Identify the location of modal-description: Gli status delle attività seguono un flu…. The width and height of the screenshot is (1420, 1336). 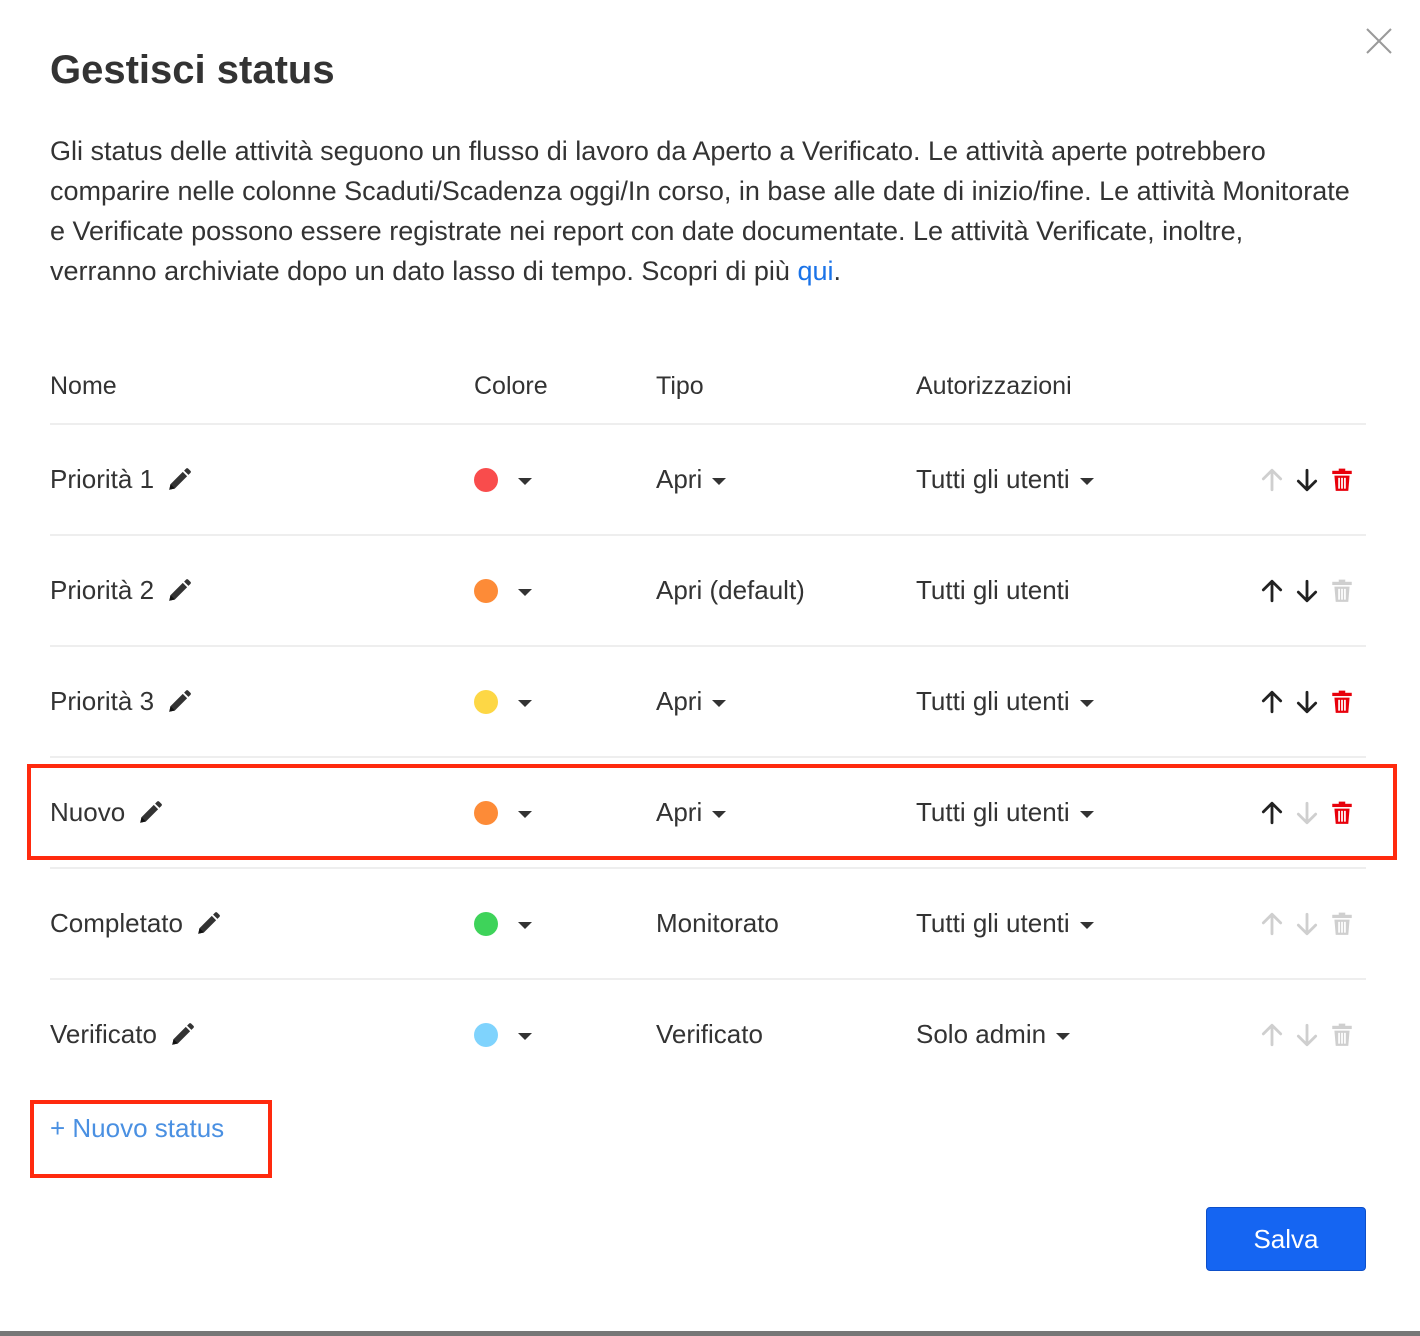
(700, 211).